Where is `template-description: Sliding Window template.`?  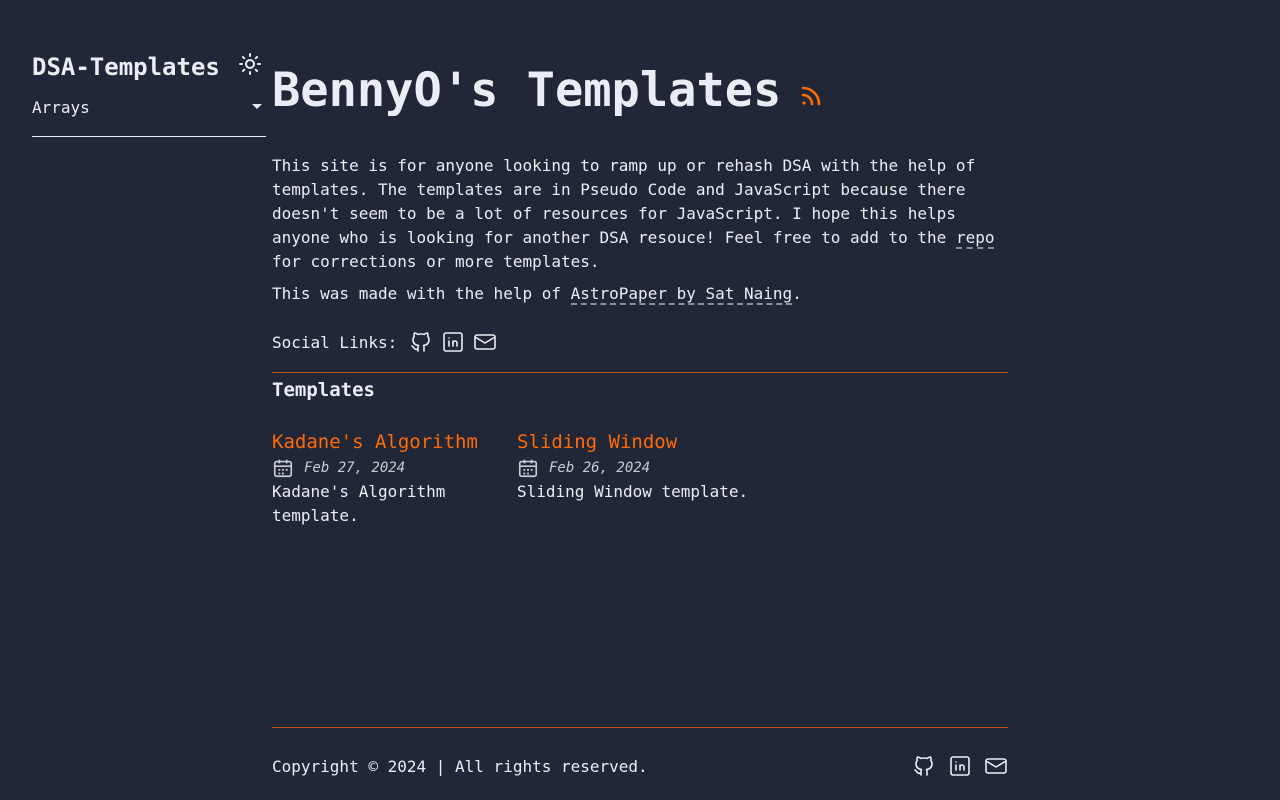
template-description: Sliding Window template. is located at coordinates (633, 491).